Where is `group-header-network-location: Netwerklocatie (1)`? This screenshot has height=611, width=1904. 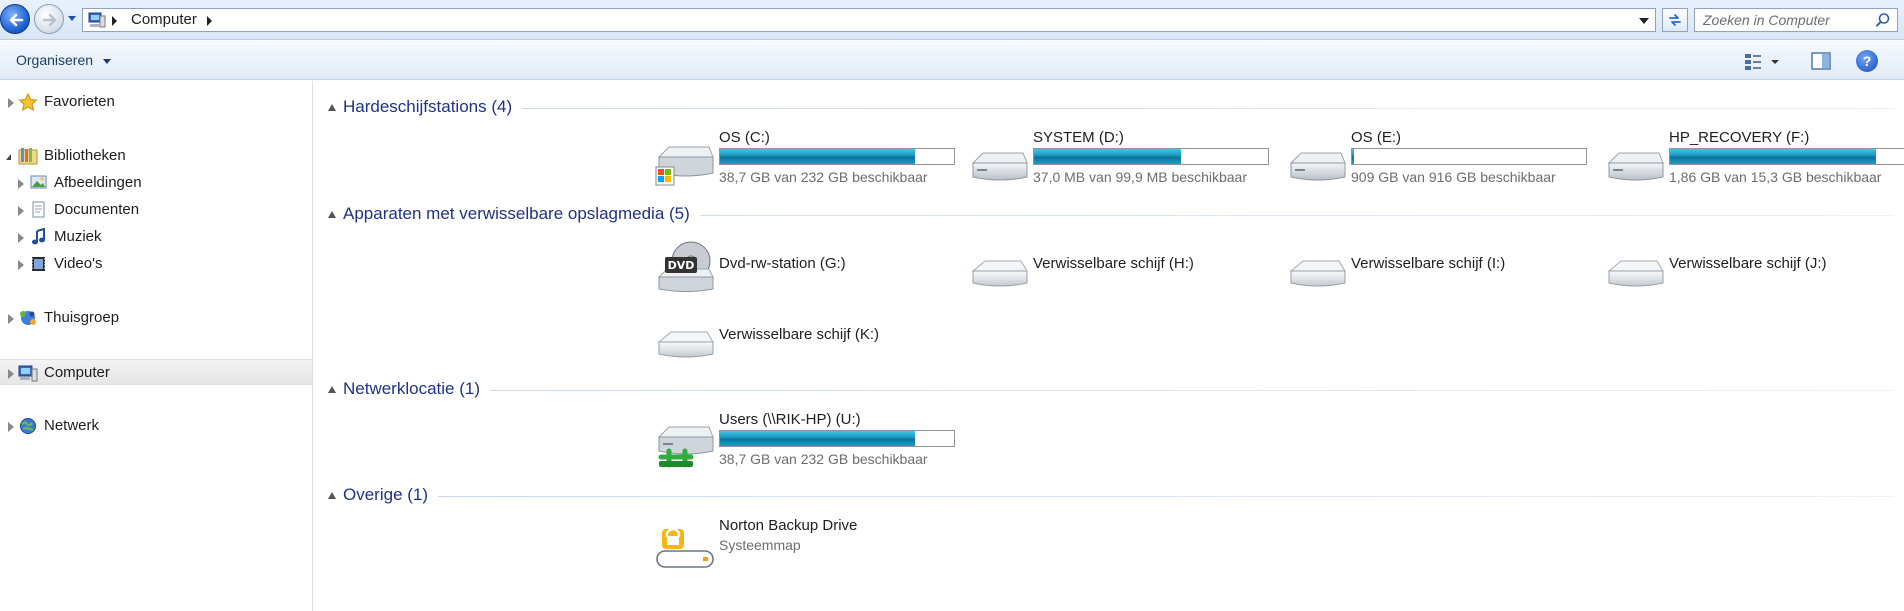 group-header-network-location: Netwerklocatie (1) is located at coordinates (1104, 389).